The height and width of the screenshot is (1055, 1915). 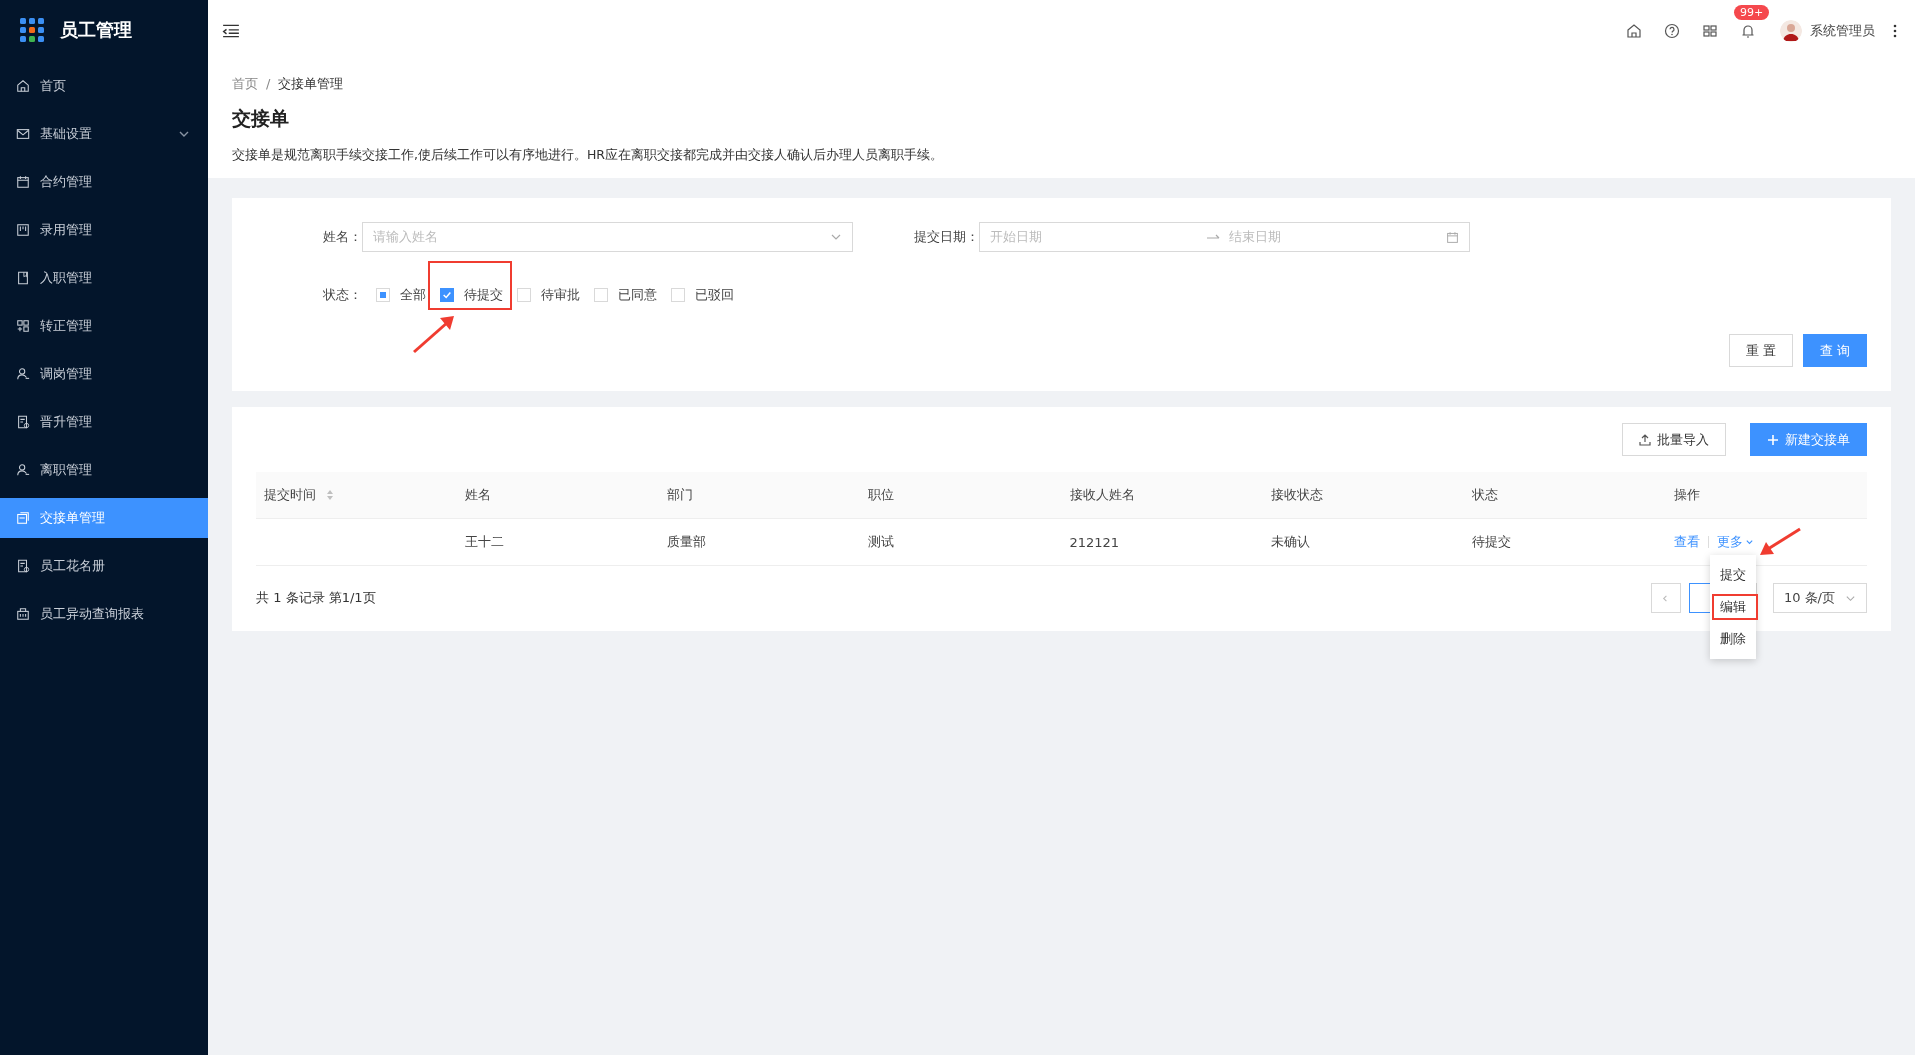 I want to click on column-header: 状态, so click(x=1565, y=495).